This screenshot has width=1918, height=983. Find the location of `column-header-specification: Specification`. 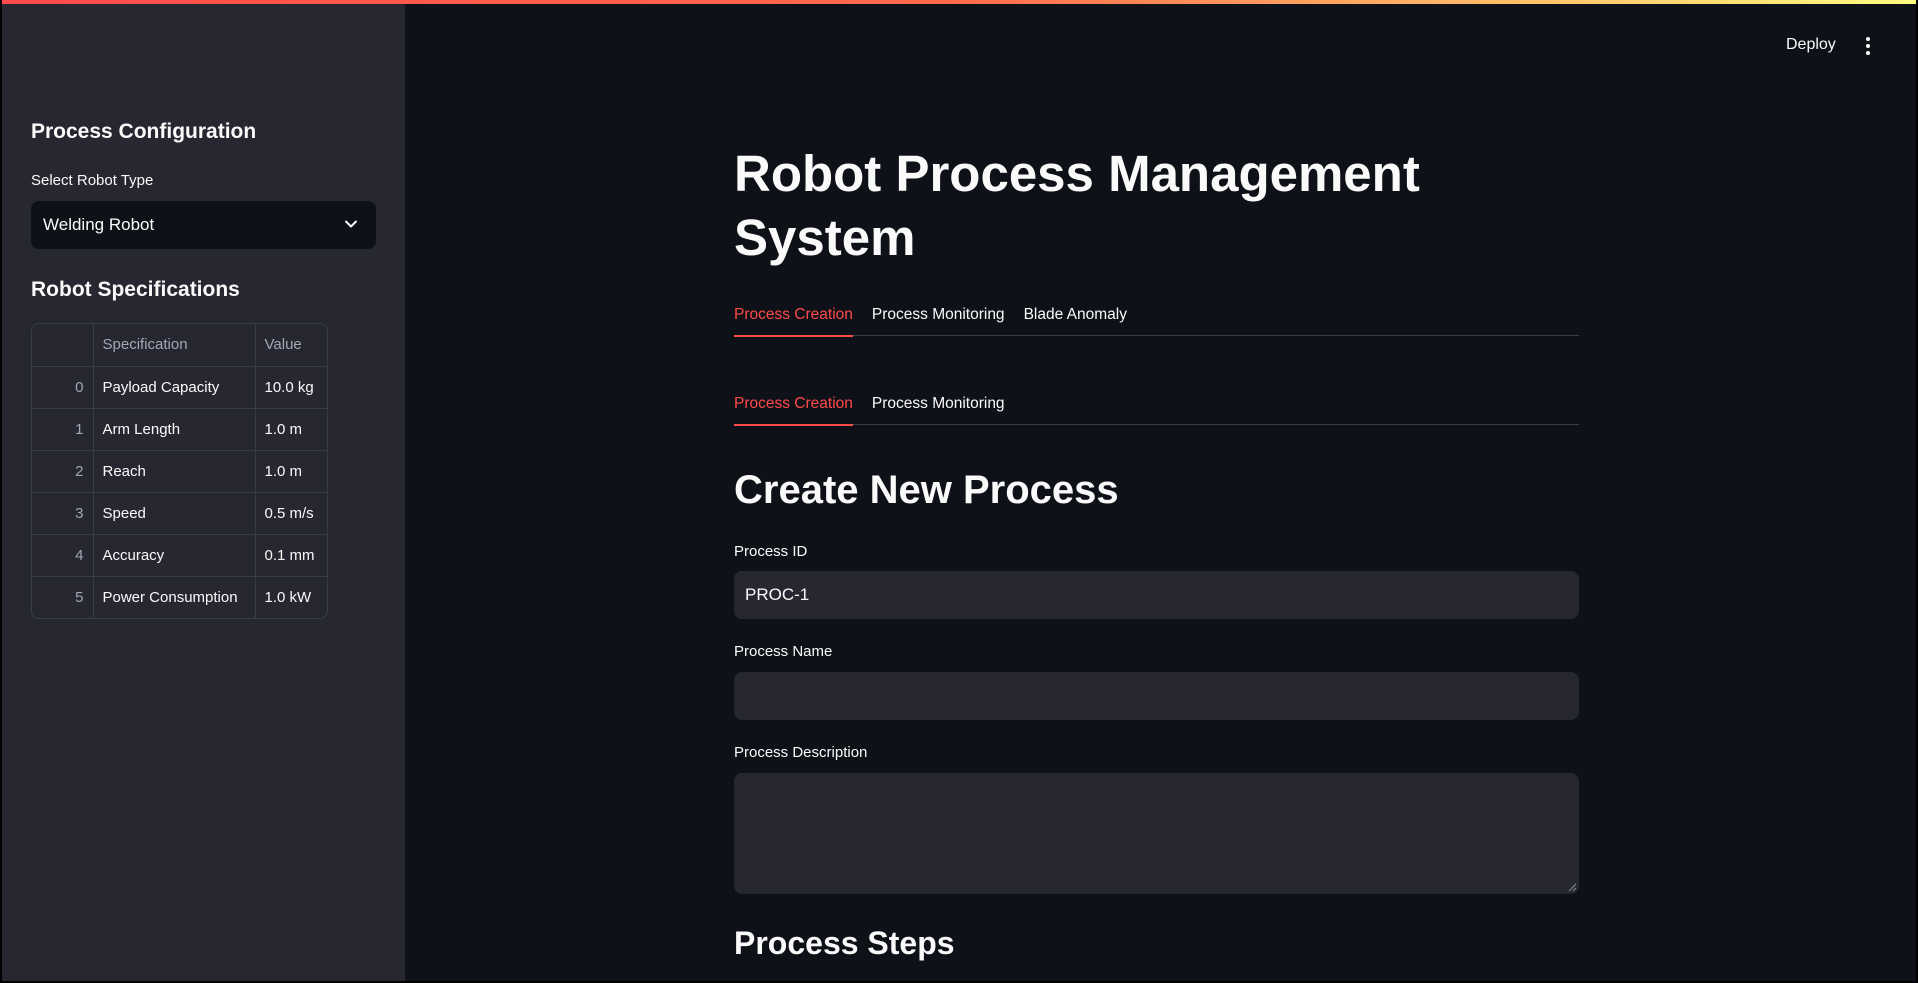

column-header-specification: Specification is located at coordinates (174, 345).